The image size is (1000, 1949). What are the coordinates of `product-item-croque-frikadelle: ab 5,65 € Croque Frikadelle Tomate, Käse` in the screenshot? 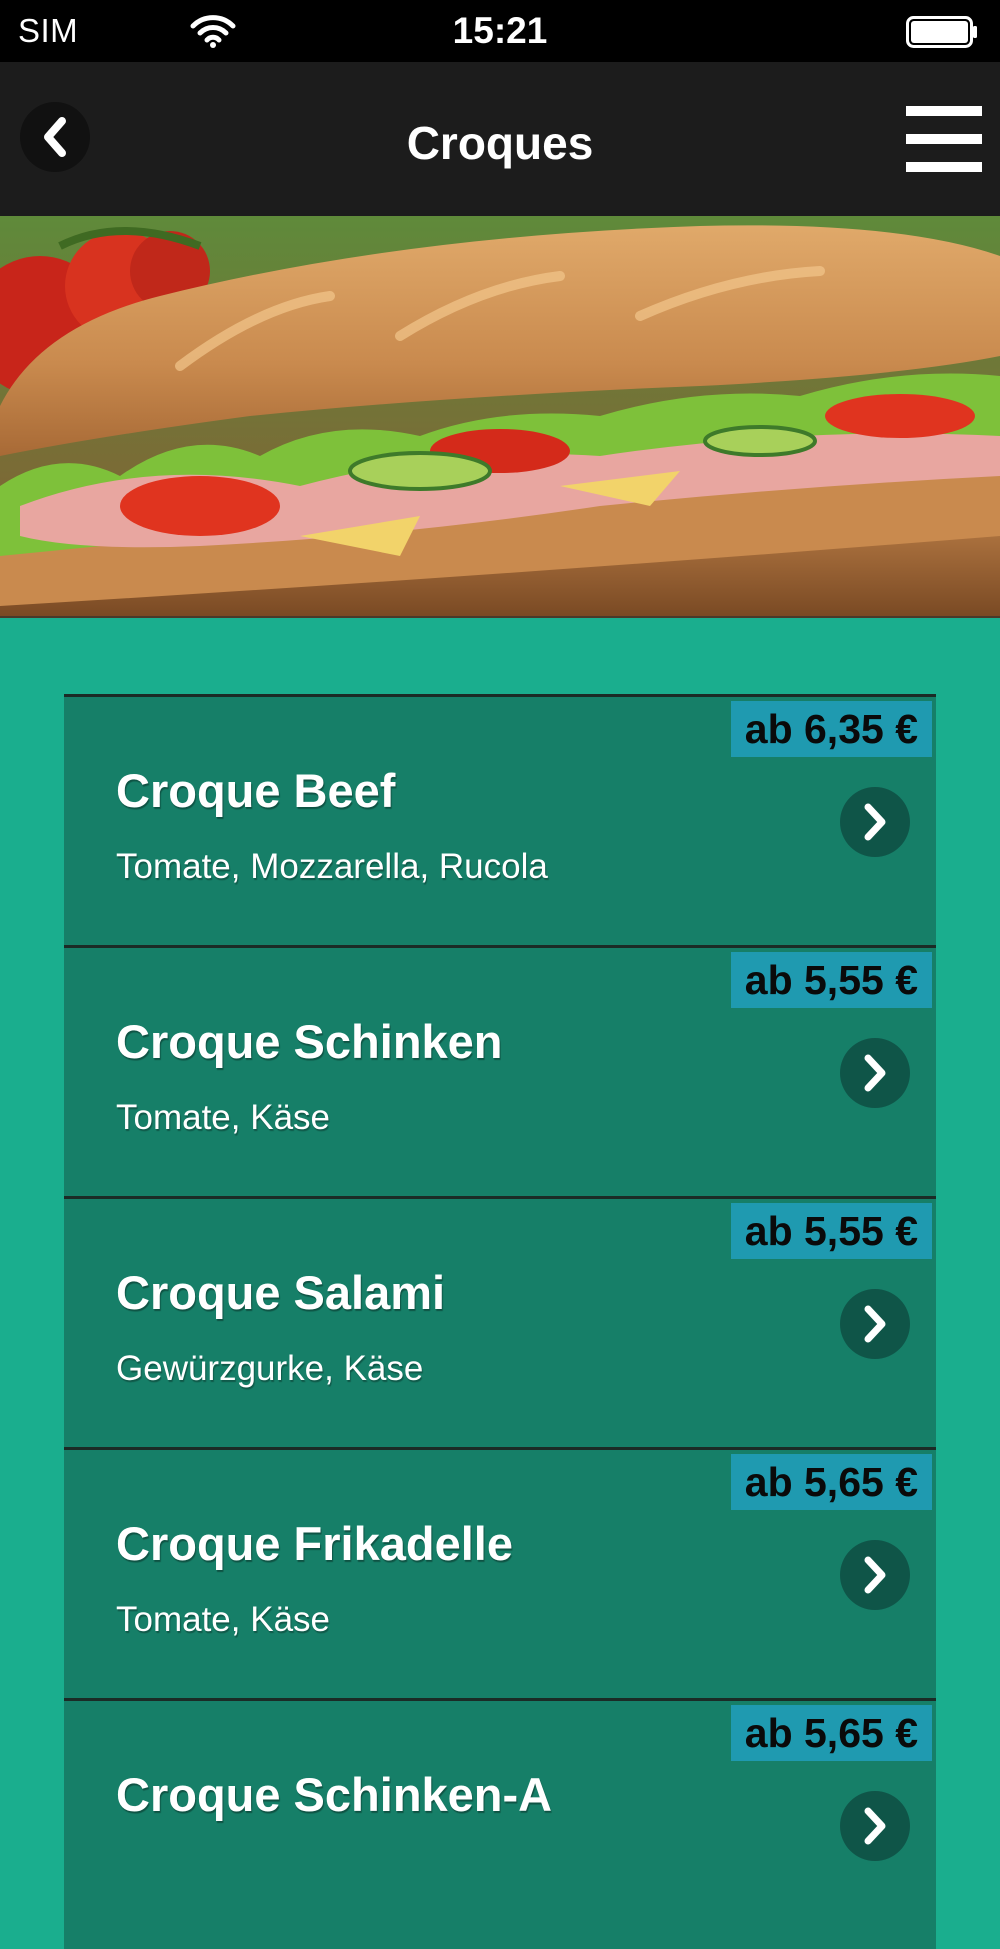 It's located at (500, 1572).